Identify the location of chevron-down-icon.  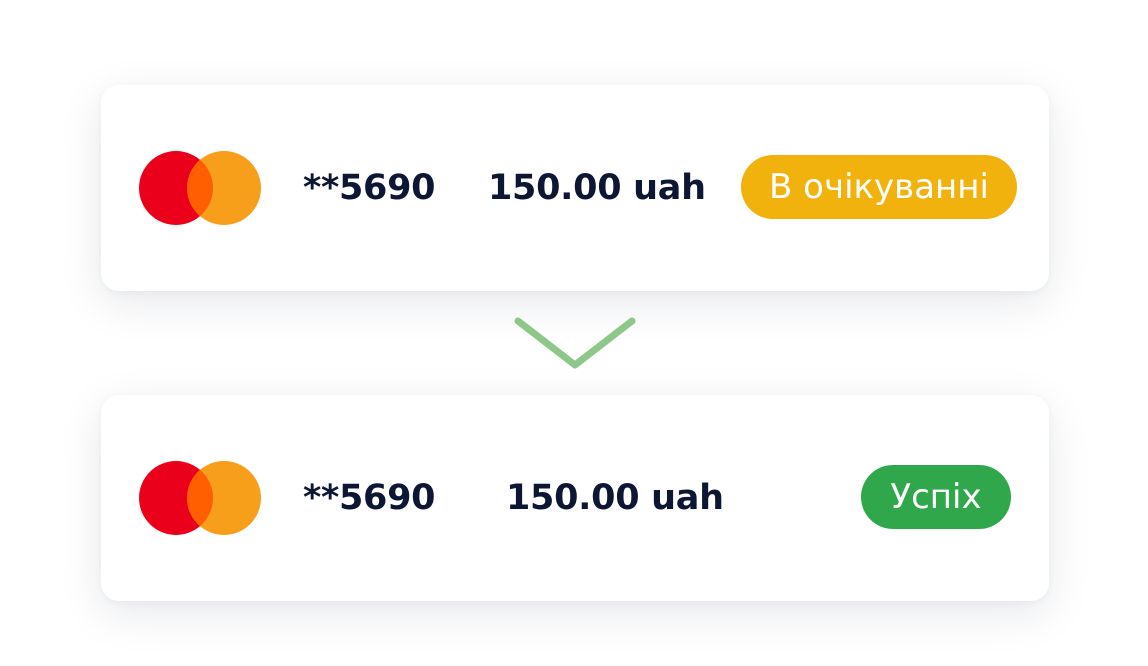
(575, 343).